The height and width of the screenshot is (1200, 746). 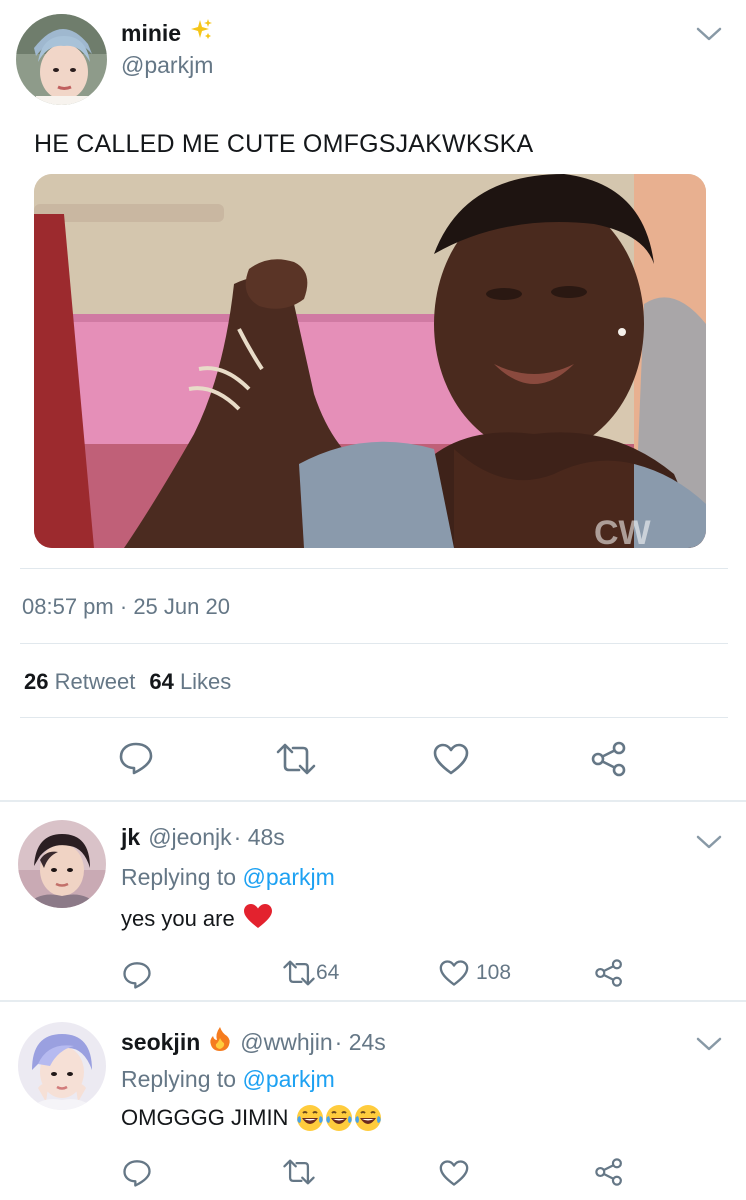 What do you see at coordinates (189, 837) in the screenshot?
I see `user-handle: @jeonjk` at bounding box center [189, 837].